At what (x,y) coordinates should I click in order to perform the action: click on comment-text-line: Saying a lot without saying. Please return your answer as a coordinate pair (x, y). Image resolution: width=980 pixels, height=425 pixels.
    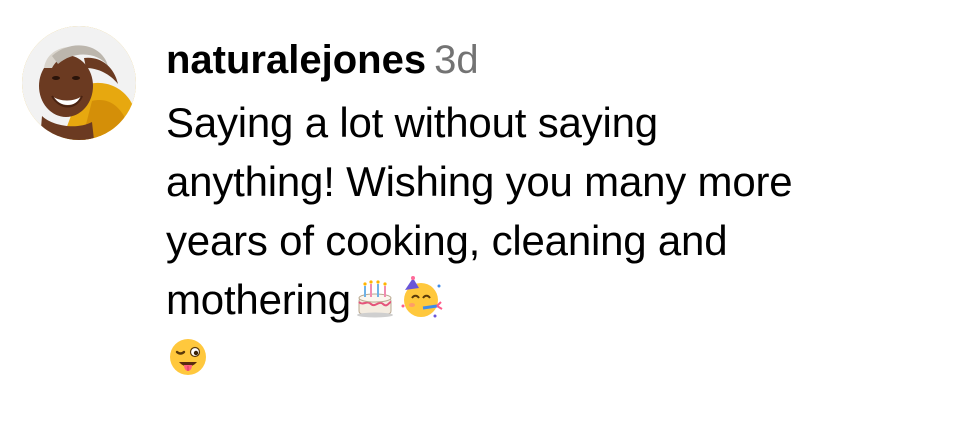
    Looking at the image, I should click on (412, 122).